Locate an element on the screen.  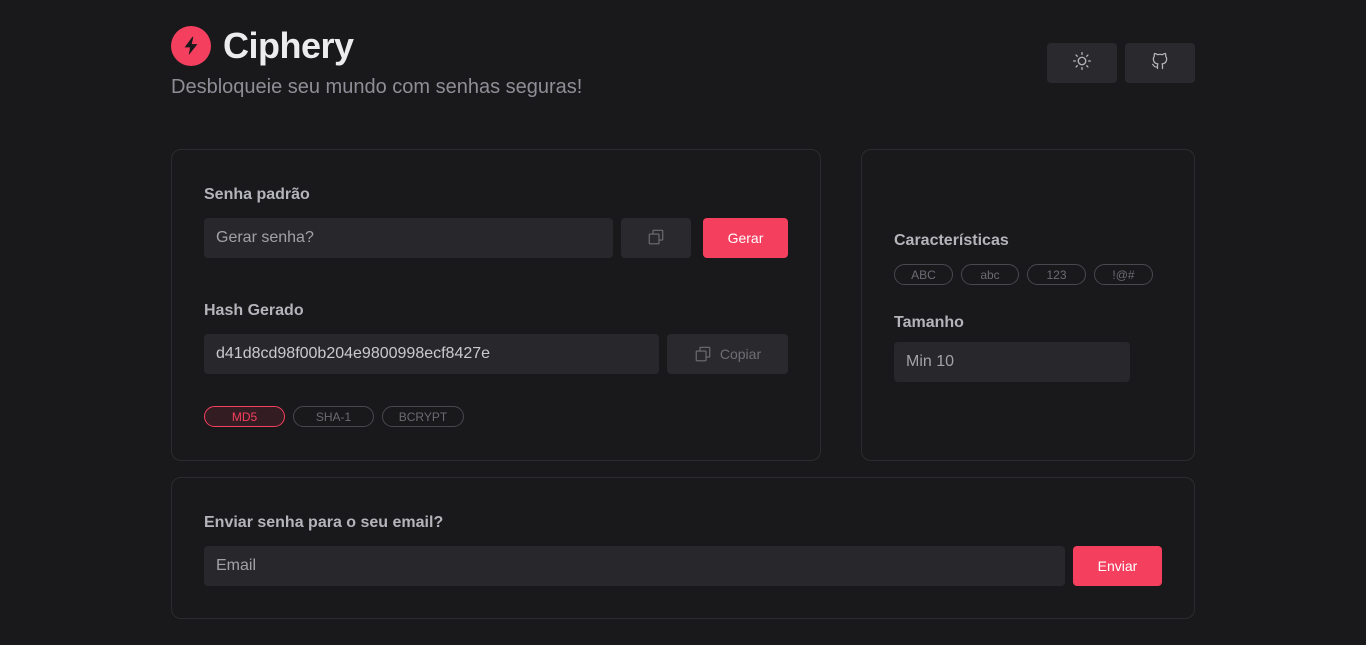
copy-password-button is located at coordinates (656, 238).